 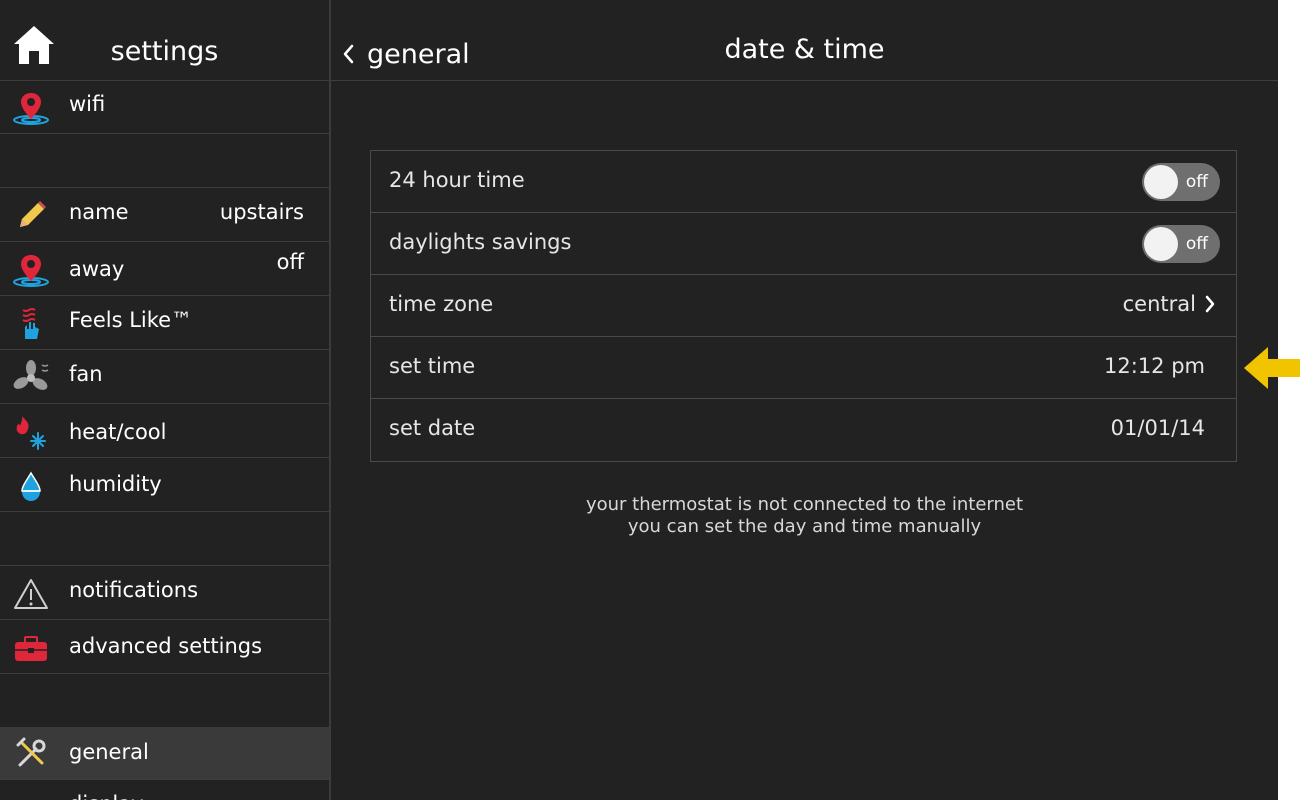 I want to click on sidebar-title: settings, so click(x=164, y=51).